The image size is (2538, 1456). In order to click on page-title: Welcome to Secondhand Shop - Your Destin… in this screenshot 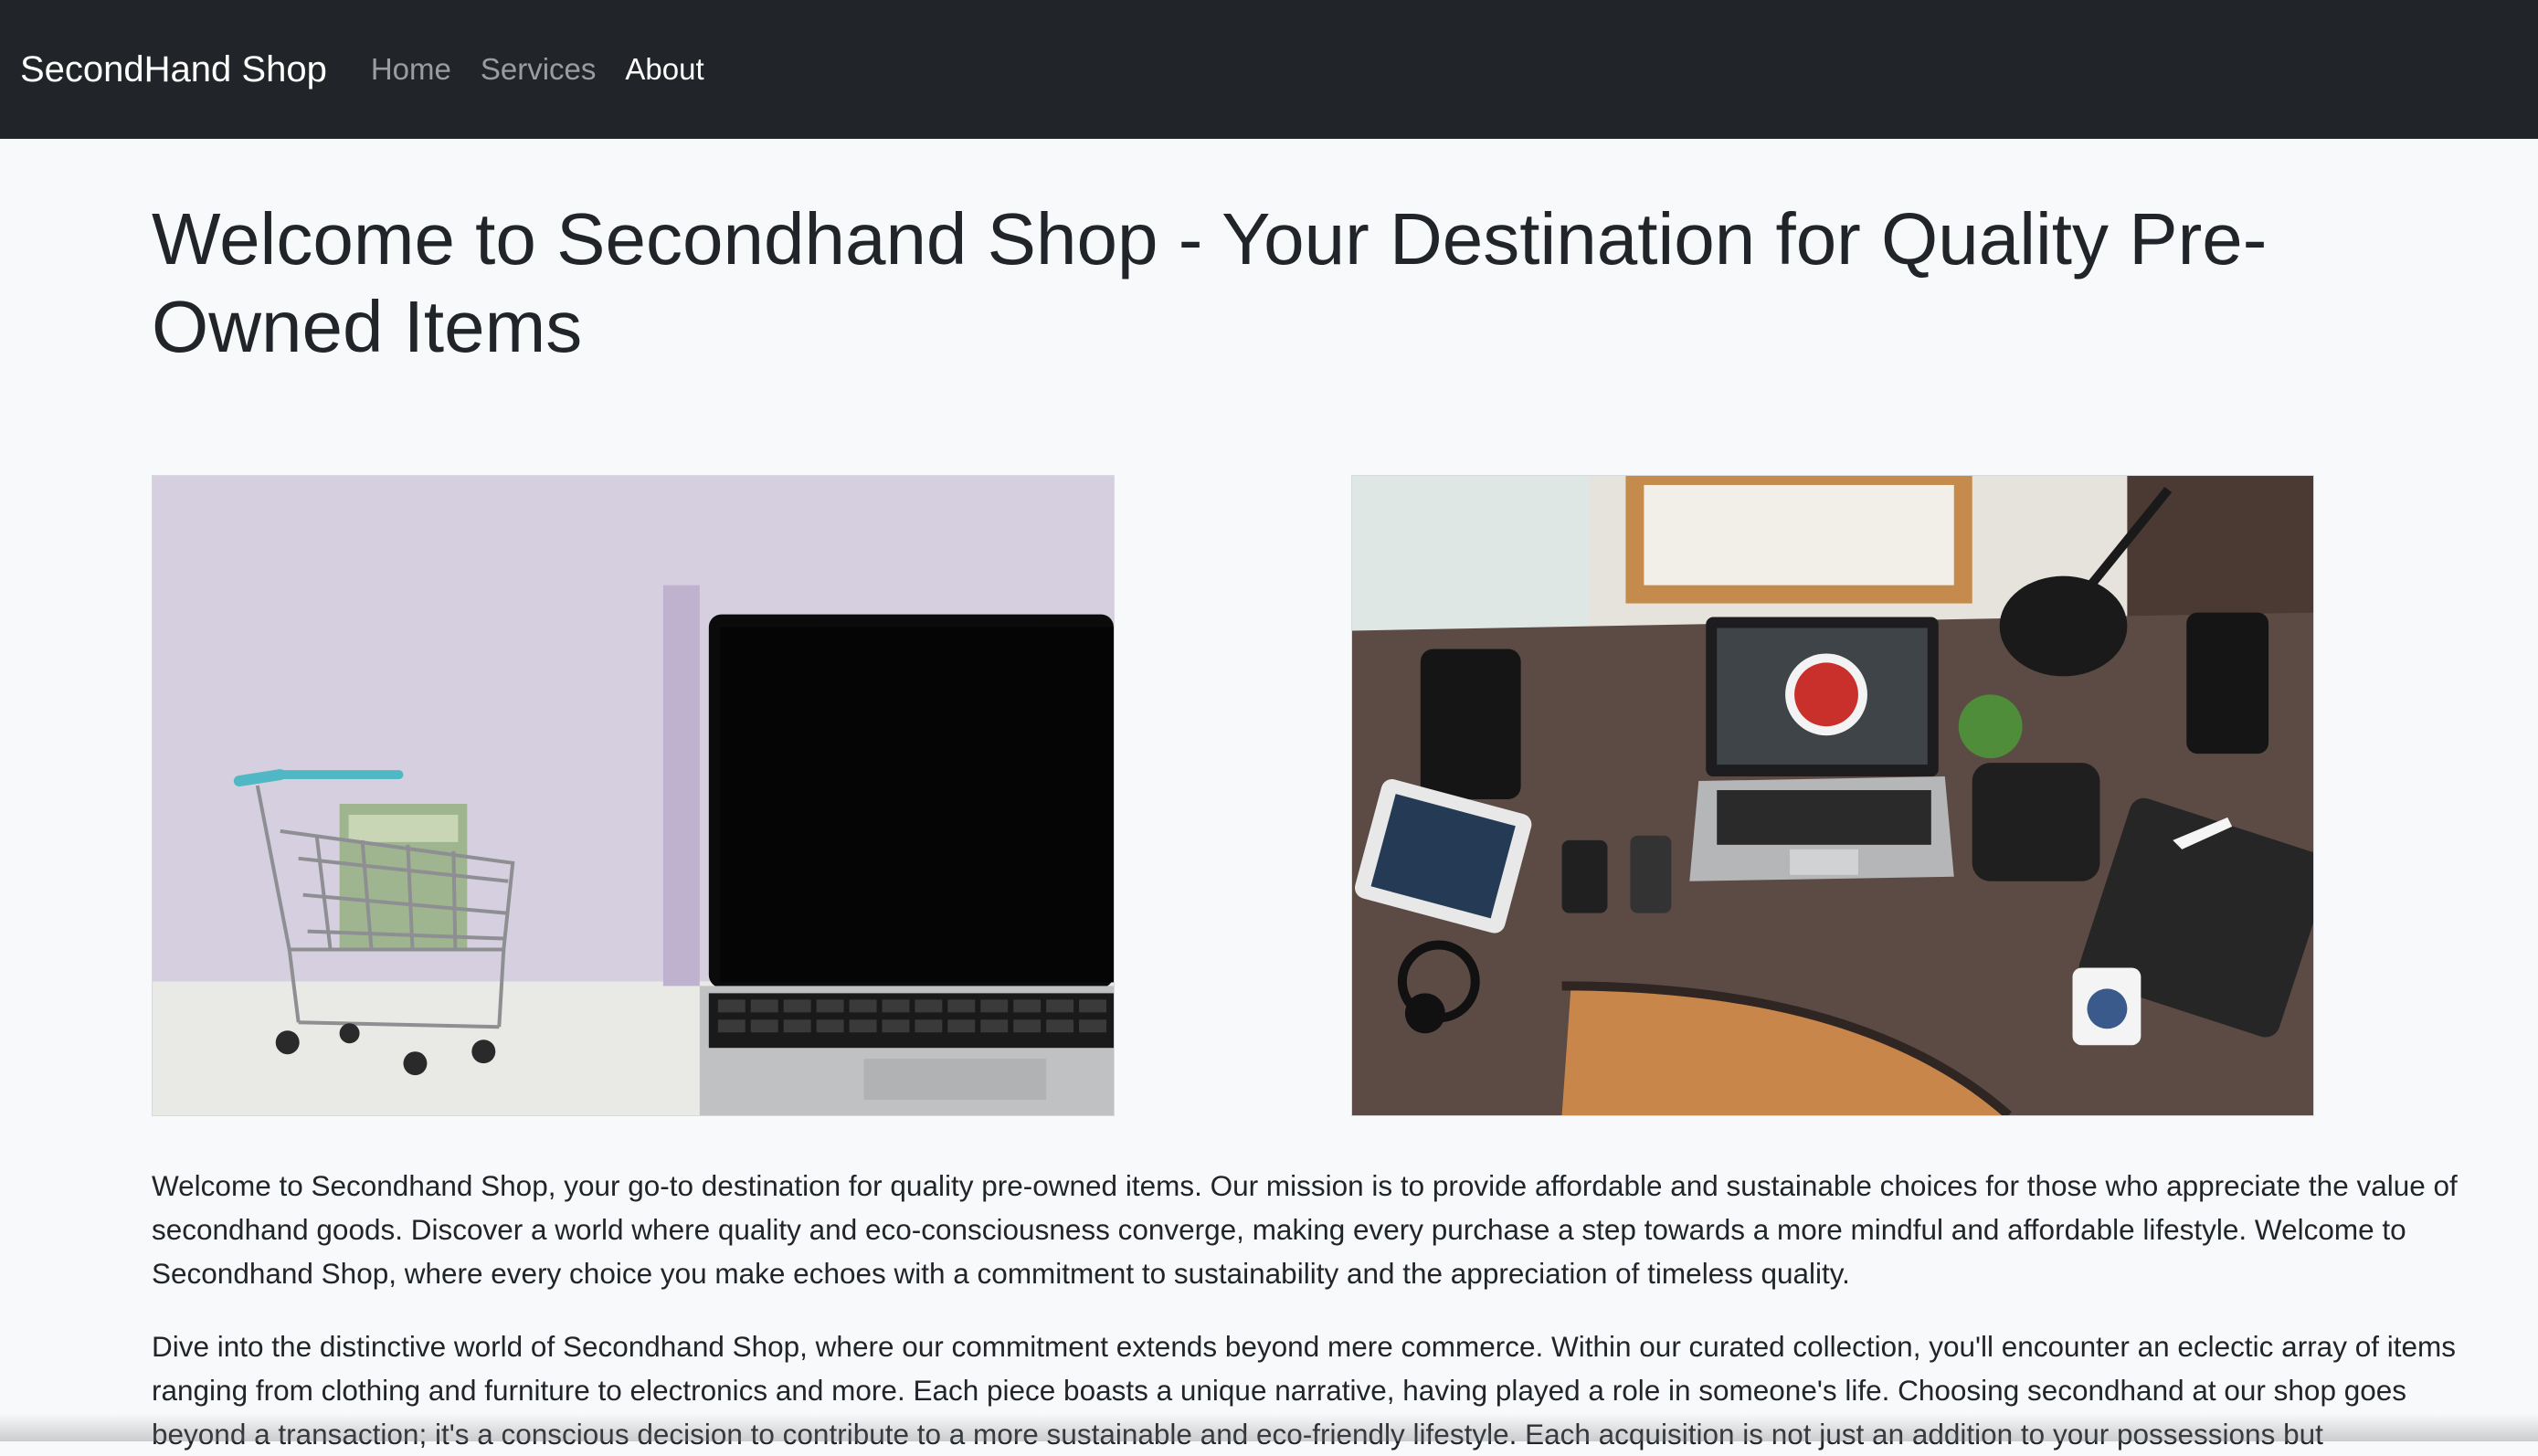, I will do `click(1210, 283)`.